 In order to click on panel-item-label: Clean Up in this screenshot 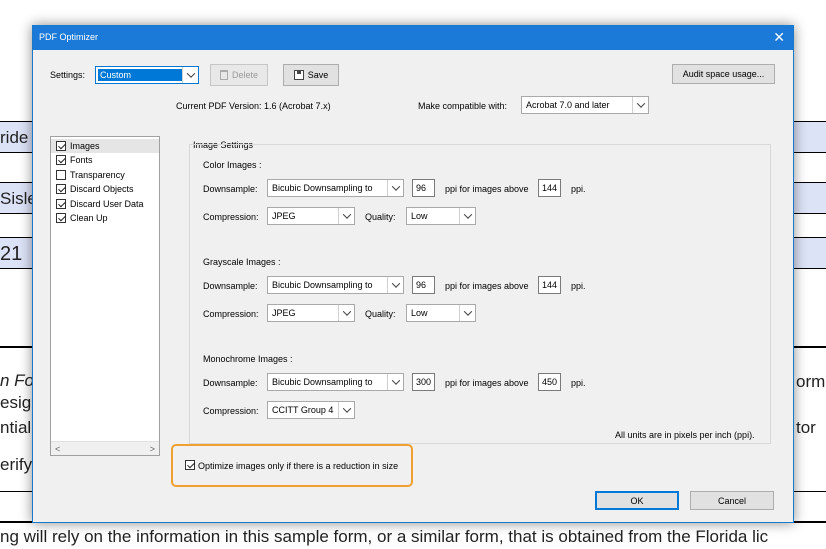, I will do `click(89, 218)`.